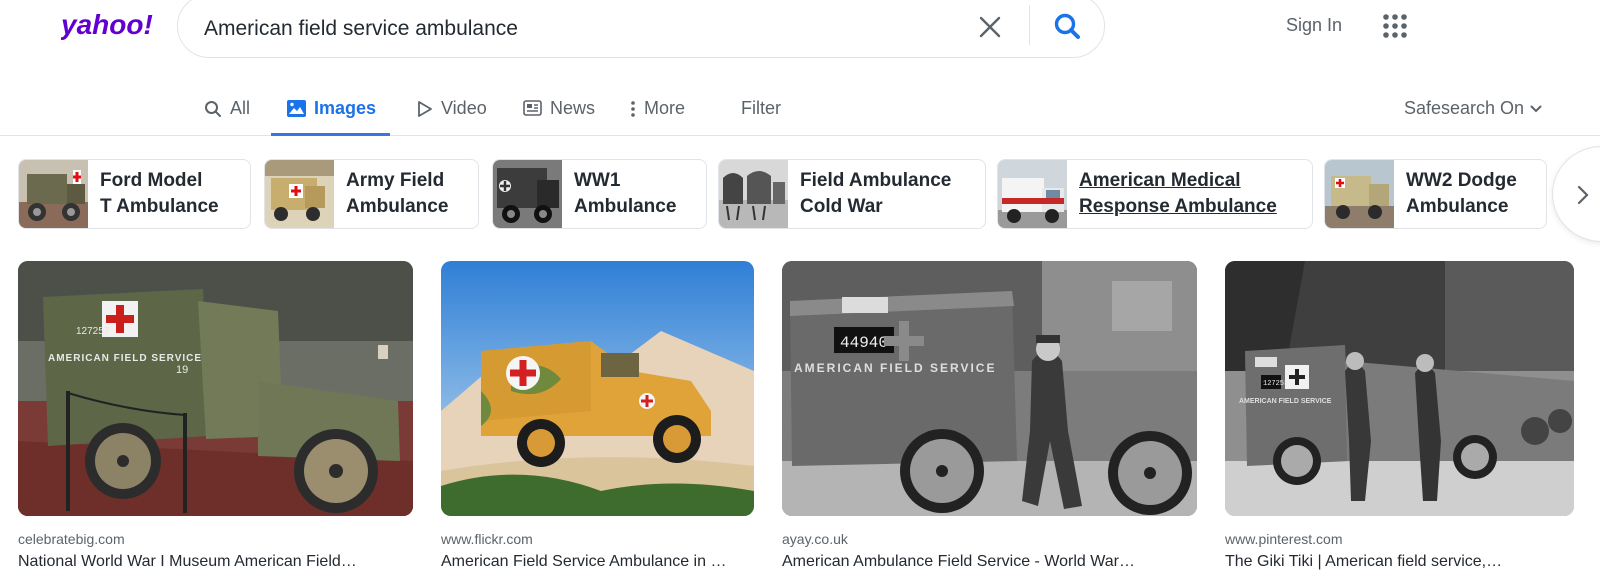  What do you see at coordinates (1275, 384) in the screenshot?
I see `image-caption-text: 127253` at bounding box center [1275, 384].